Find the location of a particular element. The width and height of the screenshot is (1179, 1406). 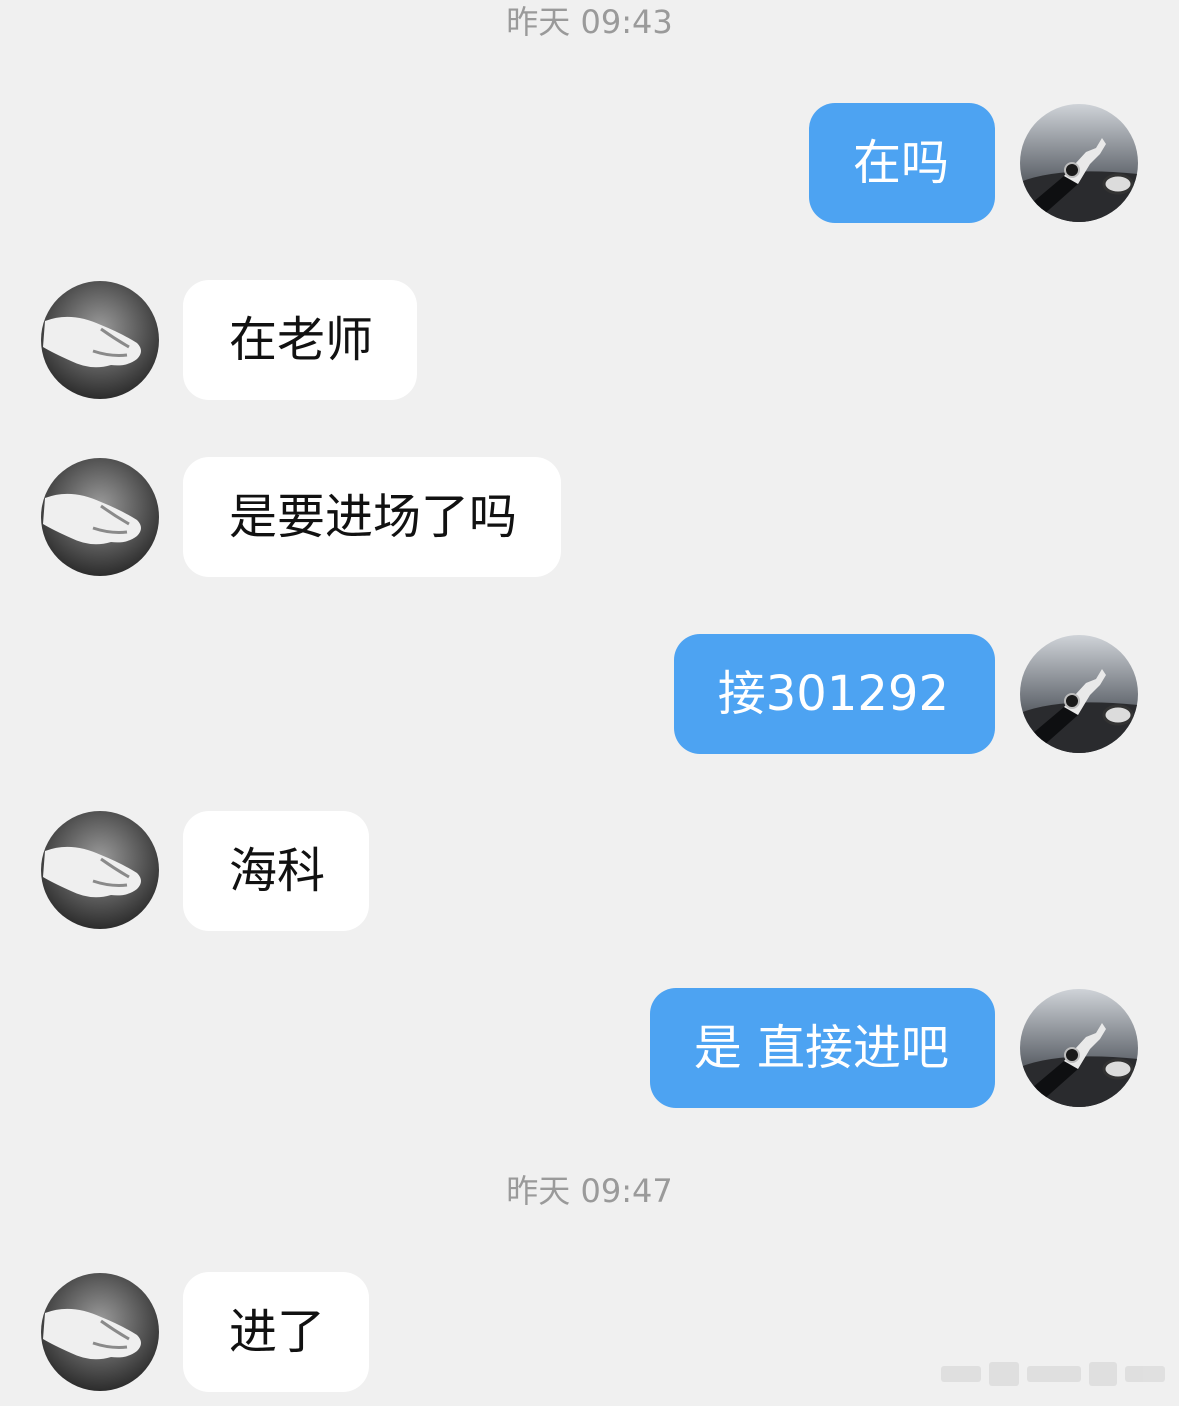

outgoing-message-bubble: 是 直接进吧 is located at coordinates (822, 1048).